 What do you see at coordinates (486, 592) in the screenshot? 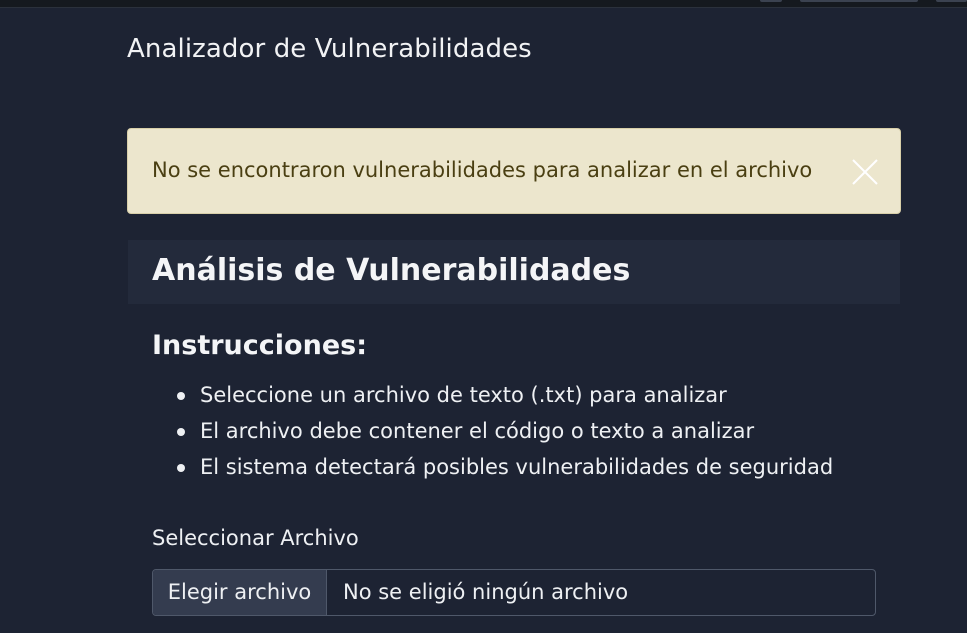
I see `file-status-text: No se eligió ningún archivo` at bounding box center [486, 592].